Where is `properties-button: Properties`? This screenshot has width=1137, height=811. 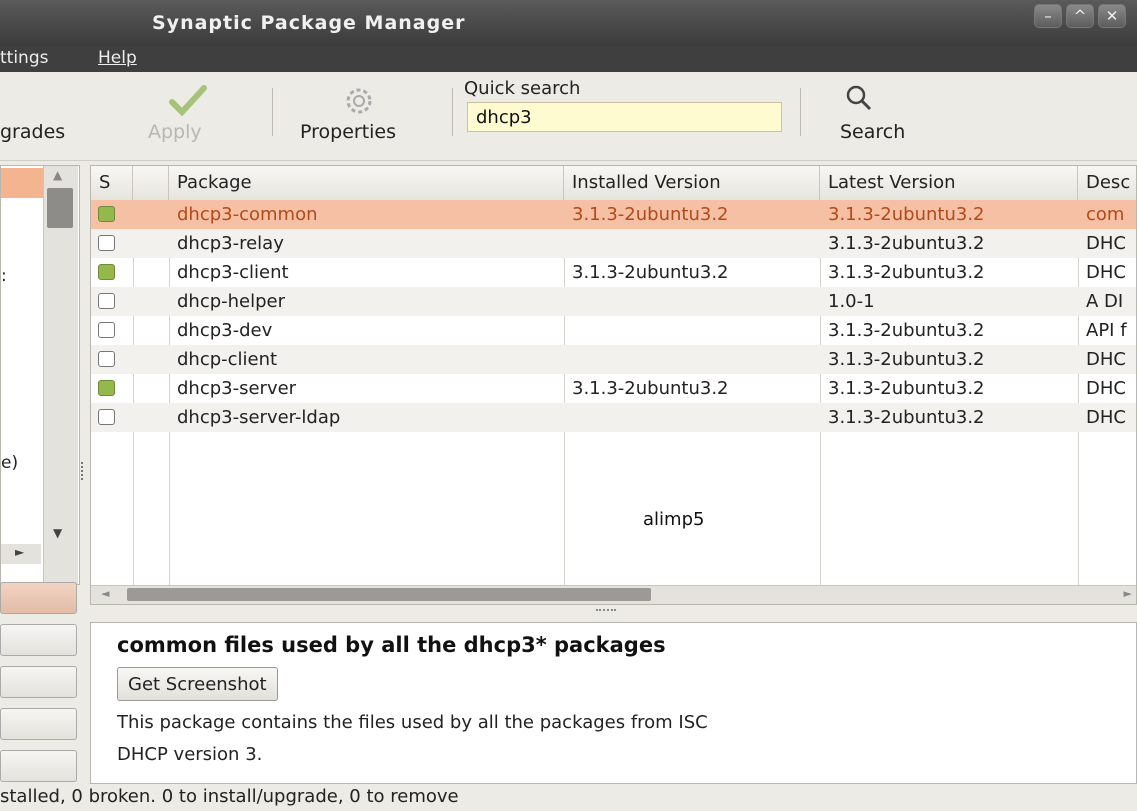
properties-button: Properties is located at coordinates (362, 116).